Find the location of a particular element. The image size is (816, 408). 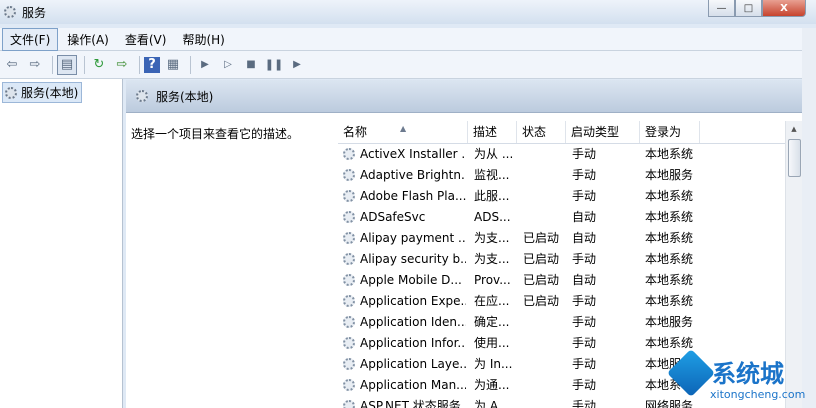

help-icon: ? is located at coordinates (152, 64).